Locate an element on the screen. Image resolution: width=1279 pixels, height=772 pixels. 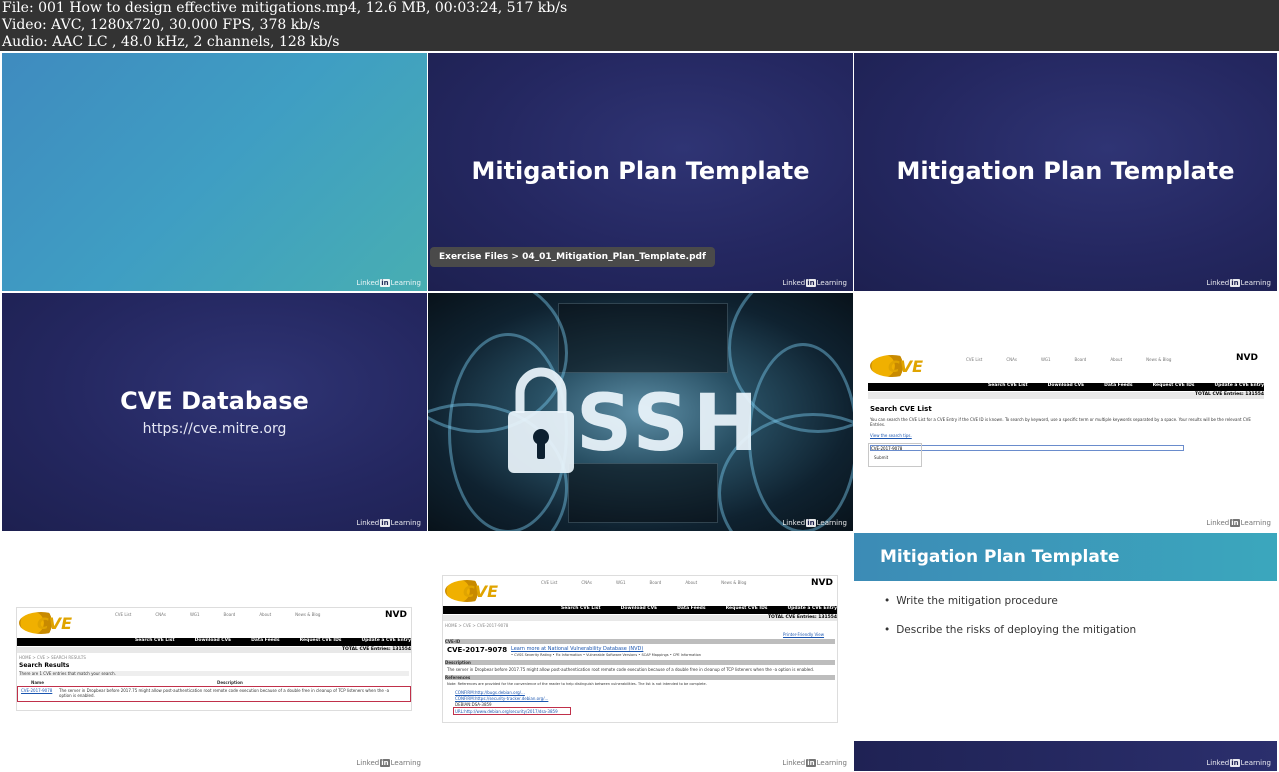
references-label: References is located at coordinates (640, 677).